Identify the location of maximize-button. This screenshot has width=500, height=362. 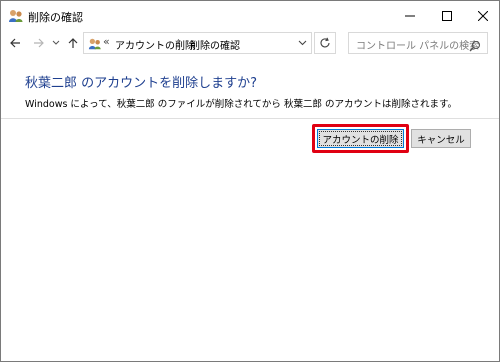
(447, 15).